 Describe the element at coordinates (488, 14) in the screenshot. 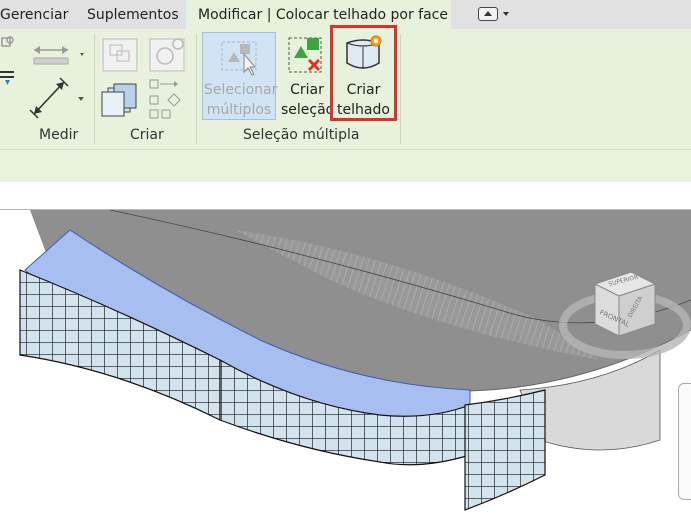

I see `minimize-ribbon-icon` at that location.